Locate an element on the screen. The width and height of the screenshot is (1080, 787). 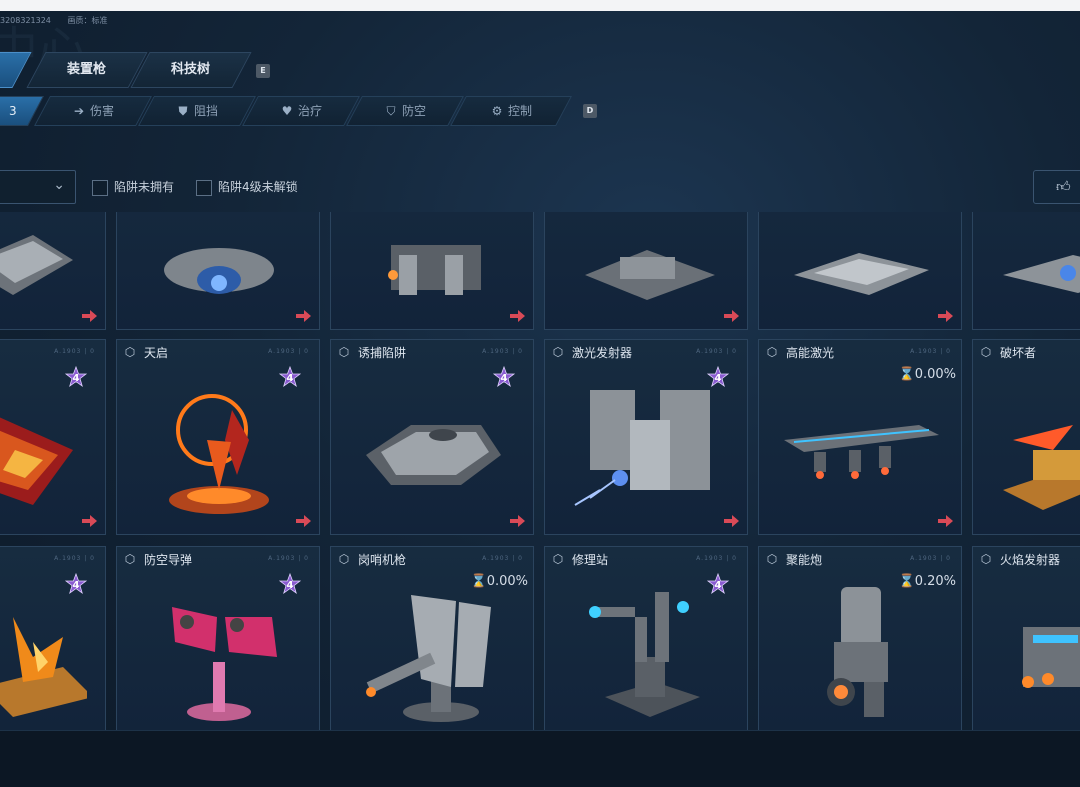
tab-traps is located at coordinates (16, 70).